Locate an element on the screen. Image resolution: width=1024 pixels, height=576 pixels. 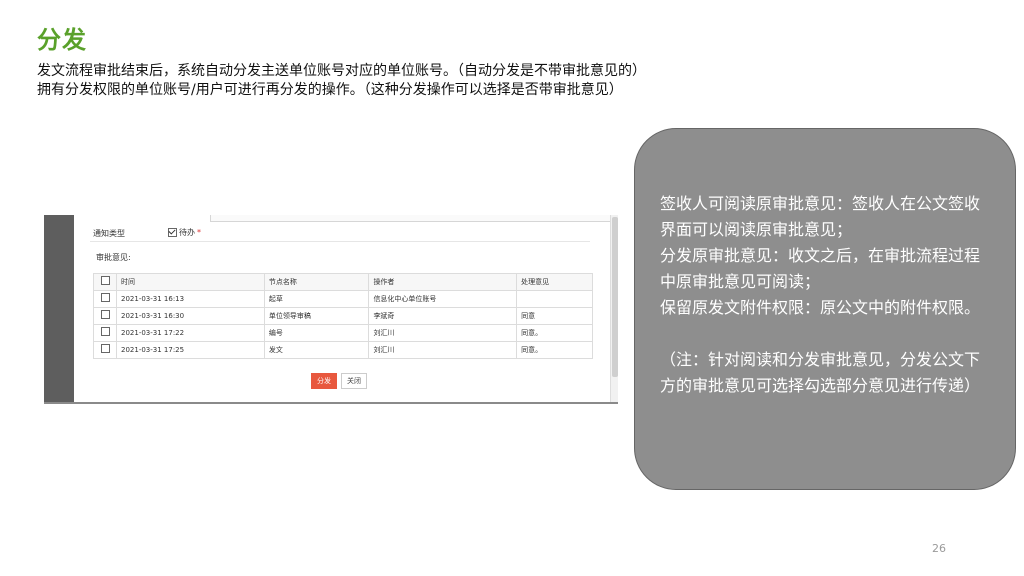
table-row: 2021-03-31 17:22 编号 刘汇川 同意。 is located at coordinates (343, 333).